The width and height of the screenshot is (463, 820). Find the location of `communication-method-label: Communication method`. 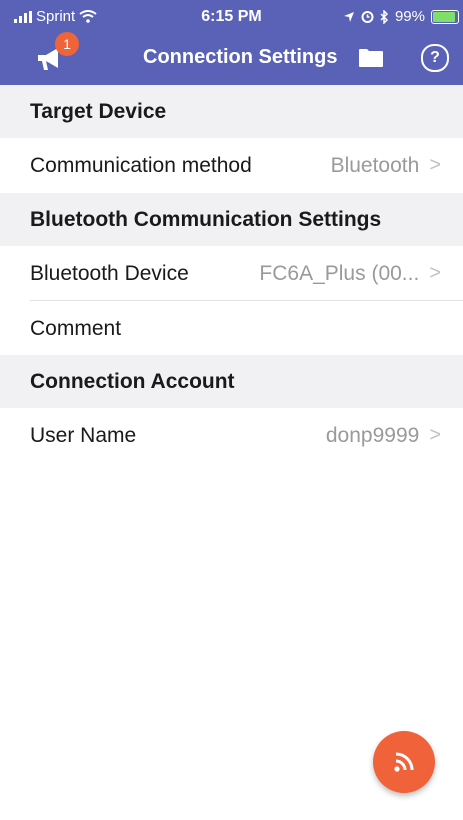

communication-method-label: Communication method is located at coordinates (141, 165).